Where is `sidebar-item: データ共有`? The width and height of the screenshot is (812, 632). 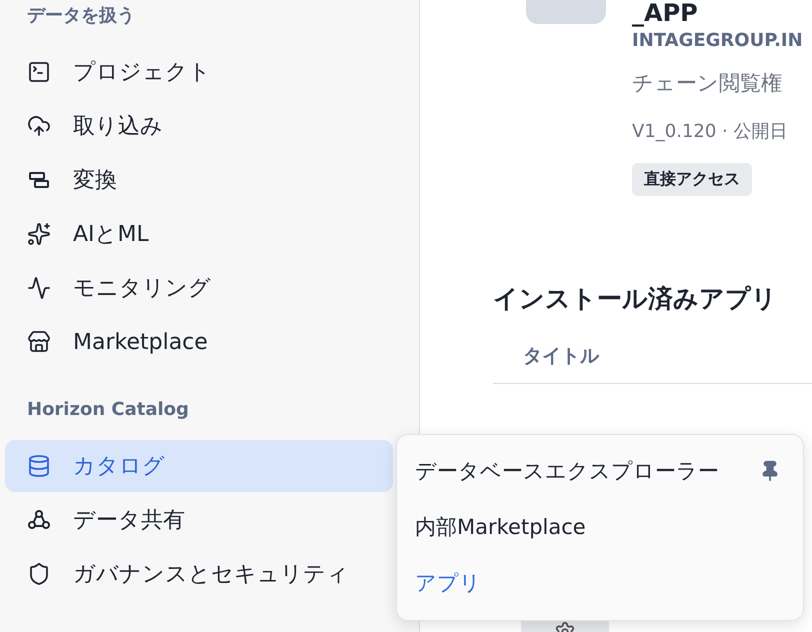
sidebar-item: データ共有 is located at coordinates (199, 520).